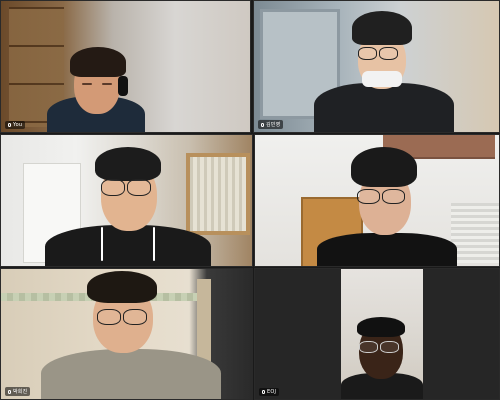  I want to click on participant-name-tag: 김민영, so click(271, 124).